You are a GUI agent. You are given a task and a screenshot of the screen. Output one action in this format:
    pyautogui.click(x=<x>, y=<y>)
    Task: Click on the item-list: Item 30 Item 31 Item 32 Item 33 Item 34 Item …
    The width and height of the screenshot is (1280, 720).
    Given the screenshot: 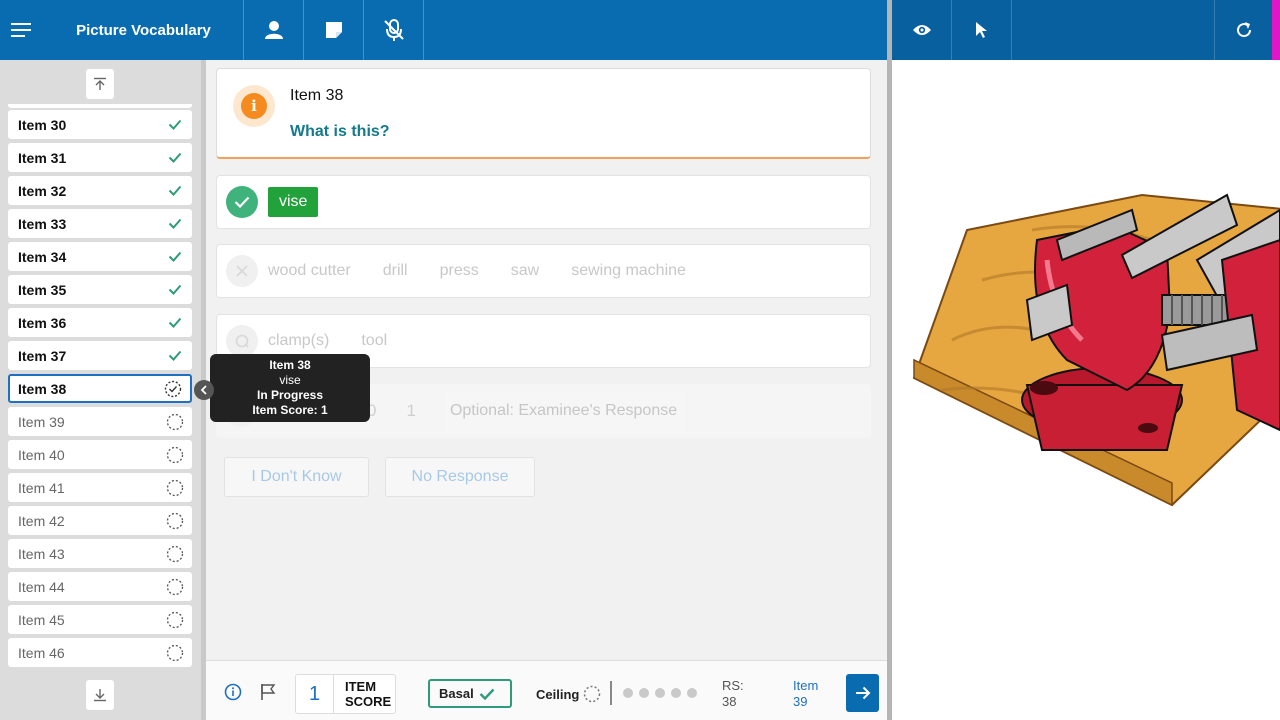 What is the action you would take?
    pyautogui.click(x=100, y=390)
    